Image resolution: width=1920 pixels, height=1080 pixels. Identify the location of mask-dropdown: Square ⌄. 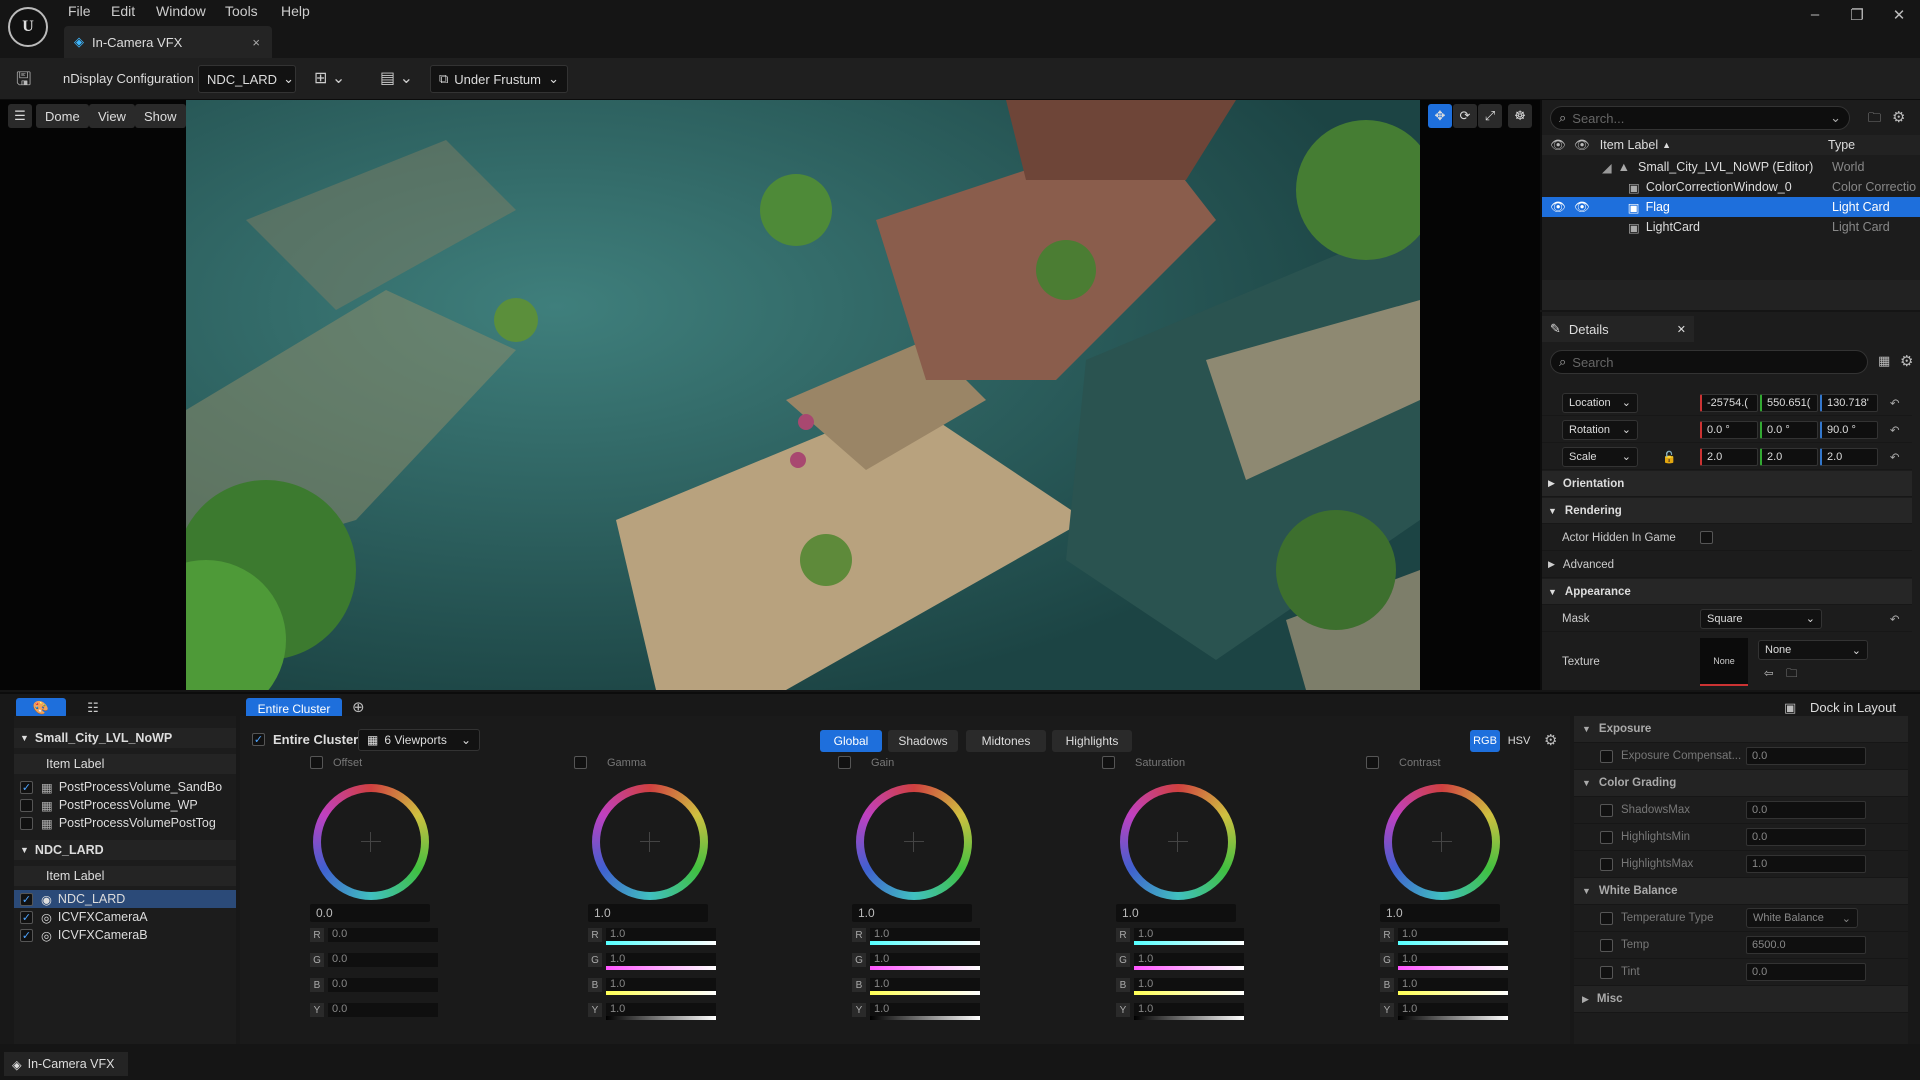
(1761, 618).